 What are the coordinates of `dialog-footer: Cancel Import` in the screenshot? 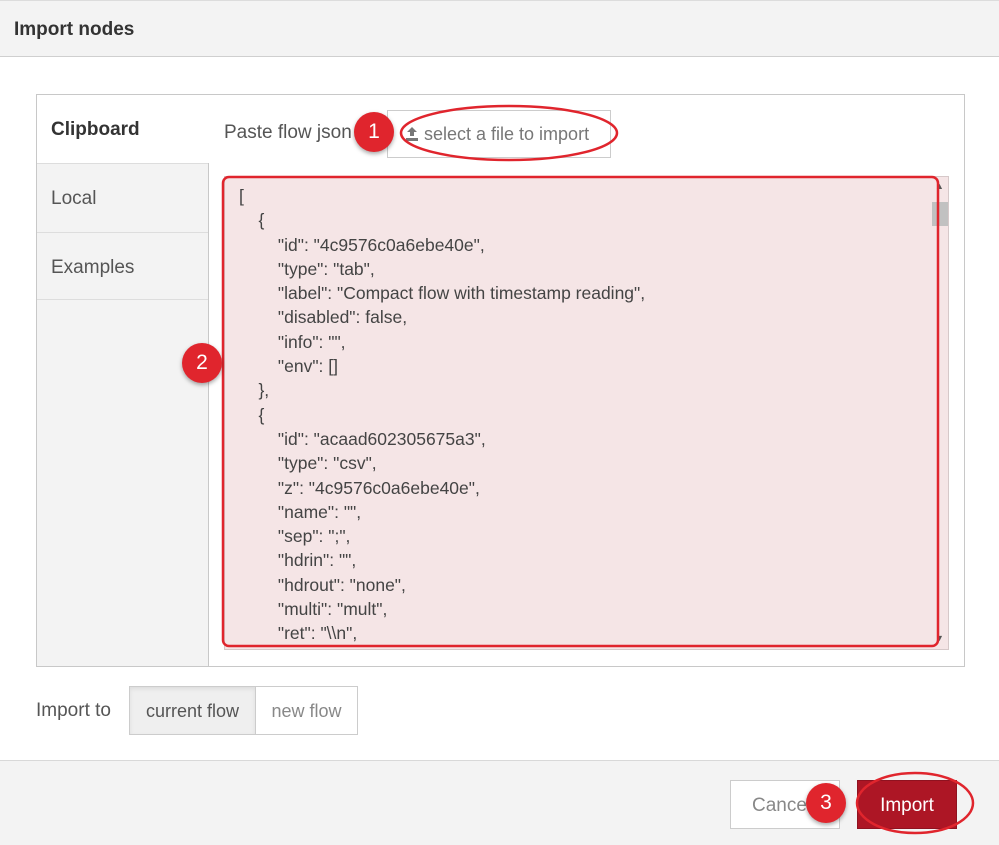 It's located at (499, 802).